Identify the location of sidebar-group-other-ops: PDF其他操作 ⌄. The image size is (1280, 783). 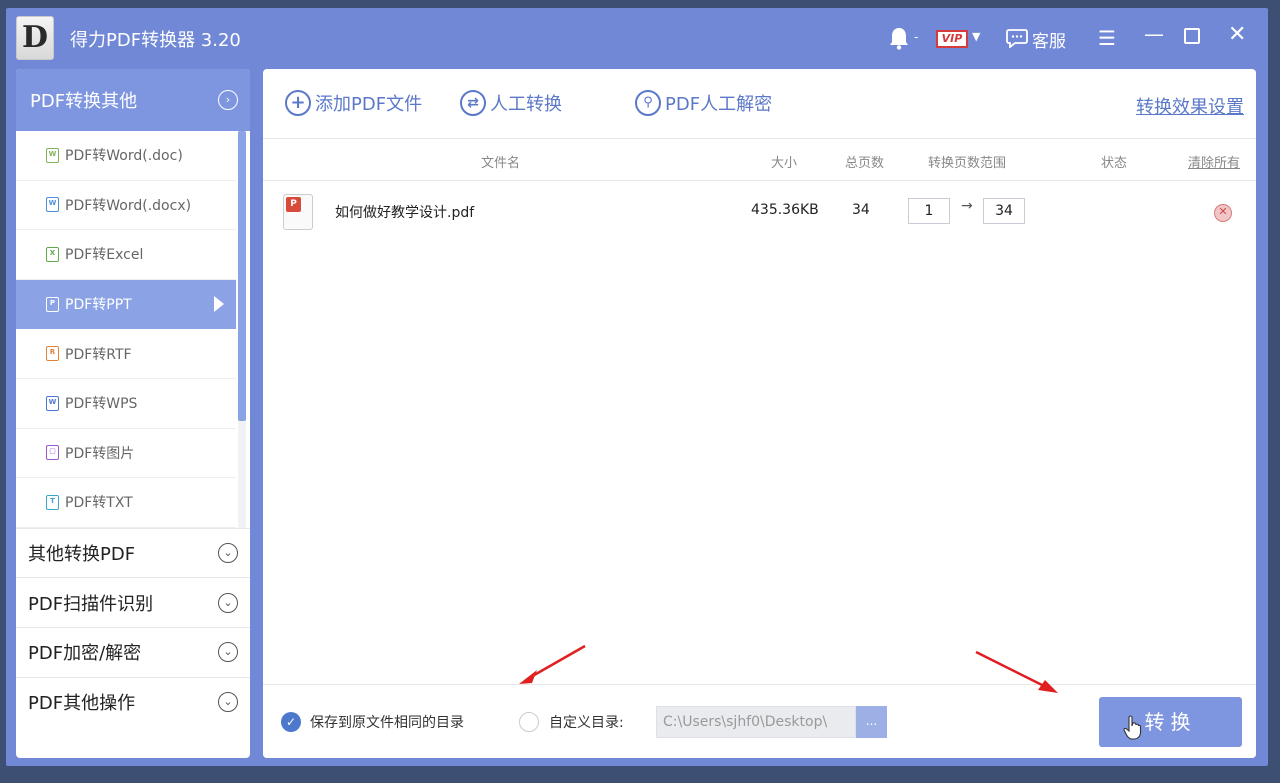
(133, 701).